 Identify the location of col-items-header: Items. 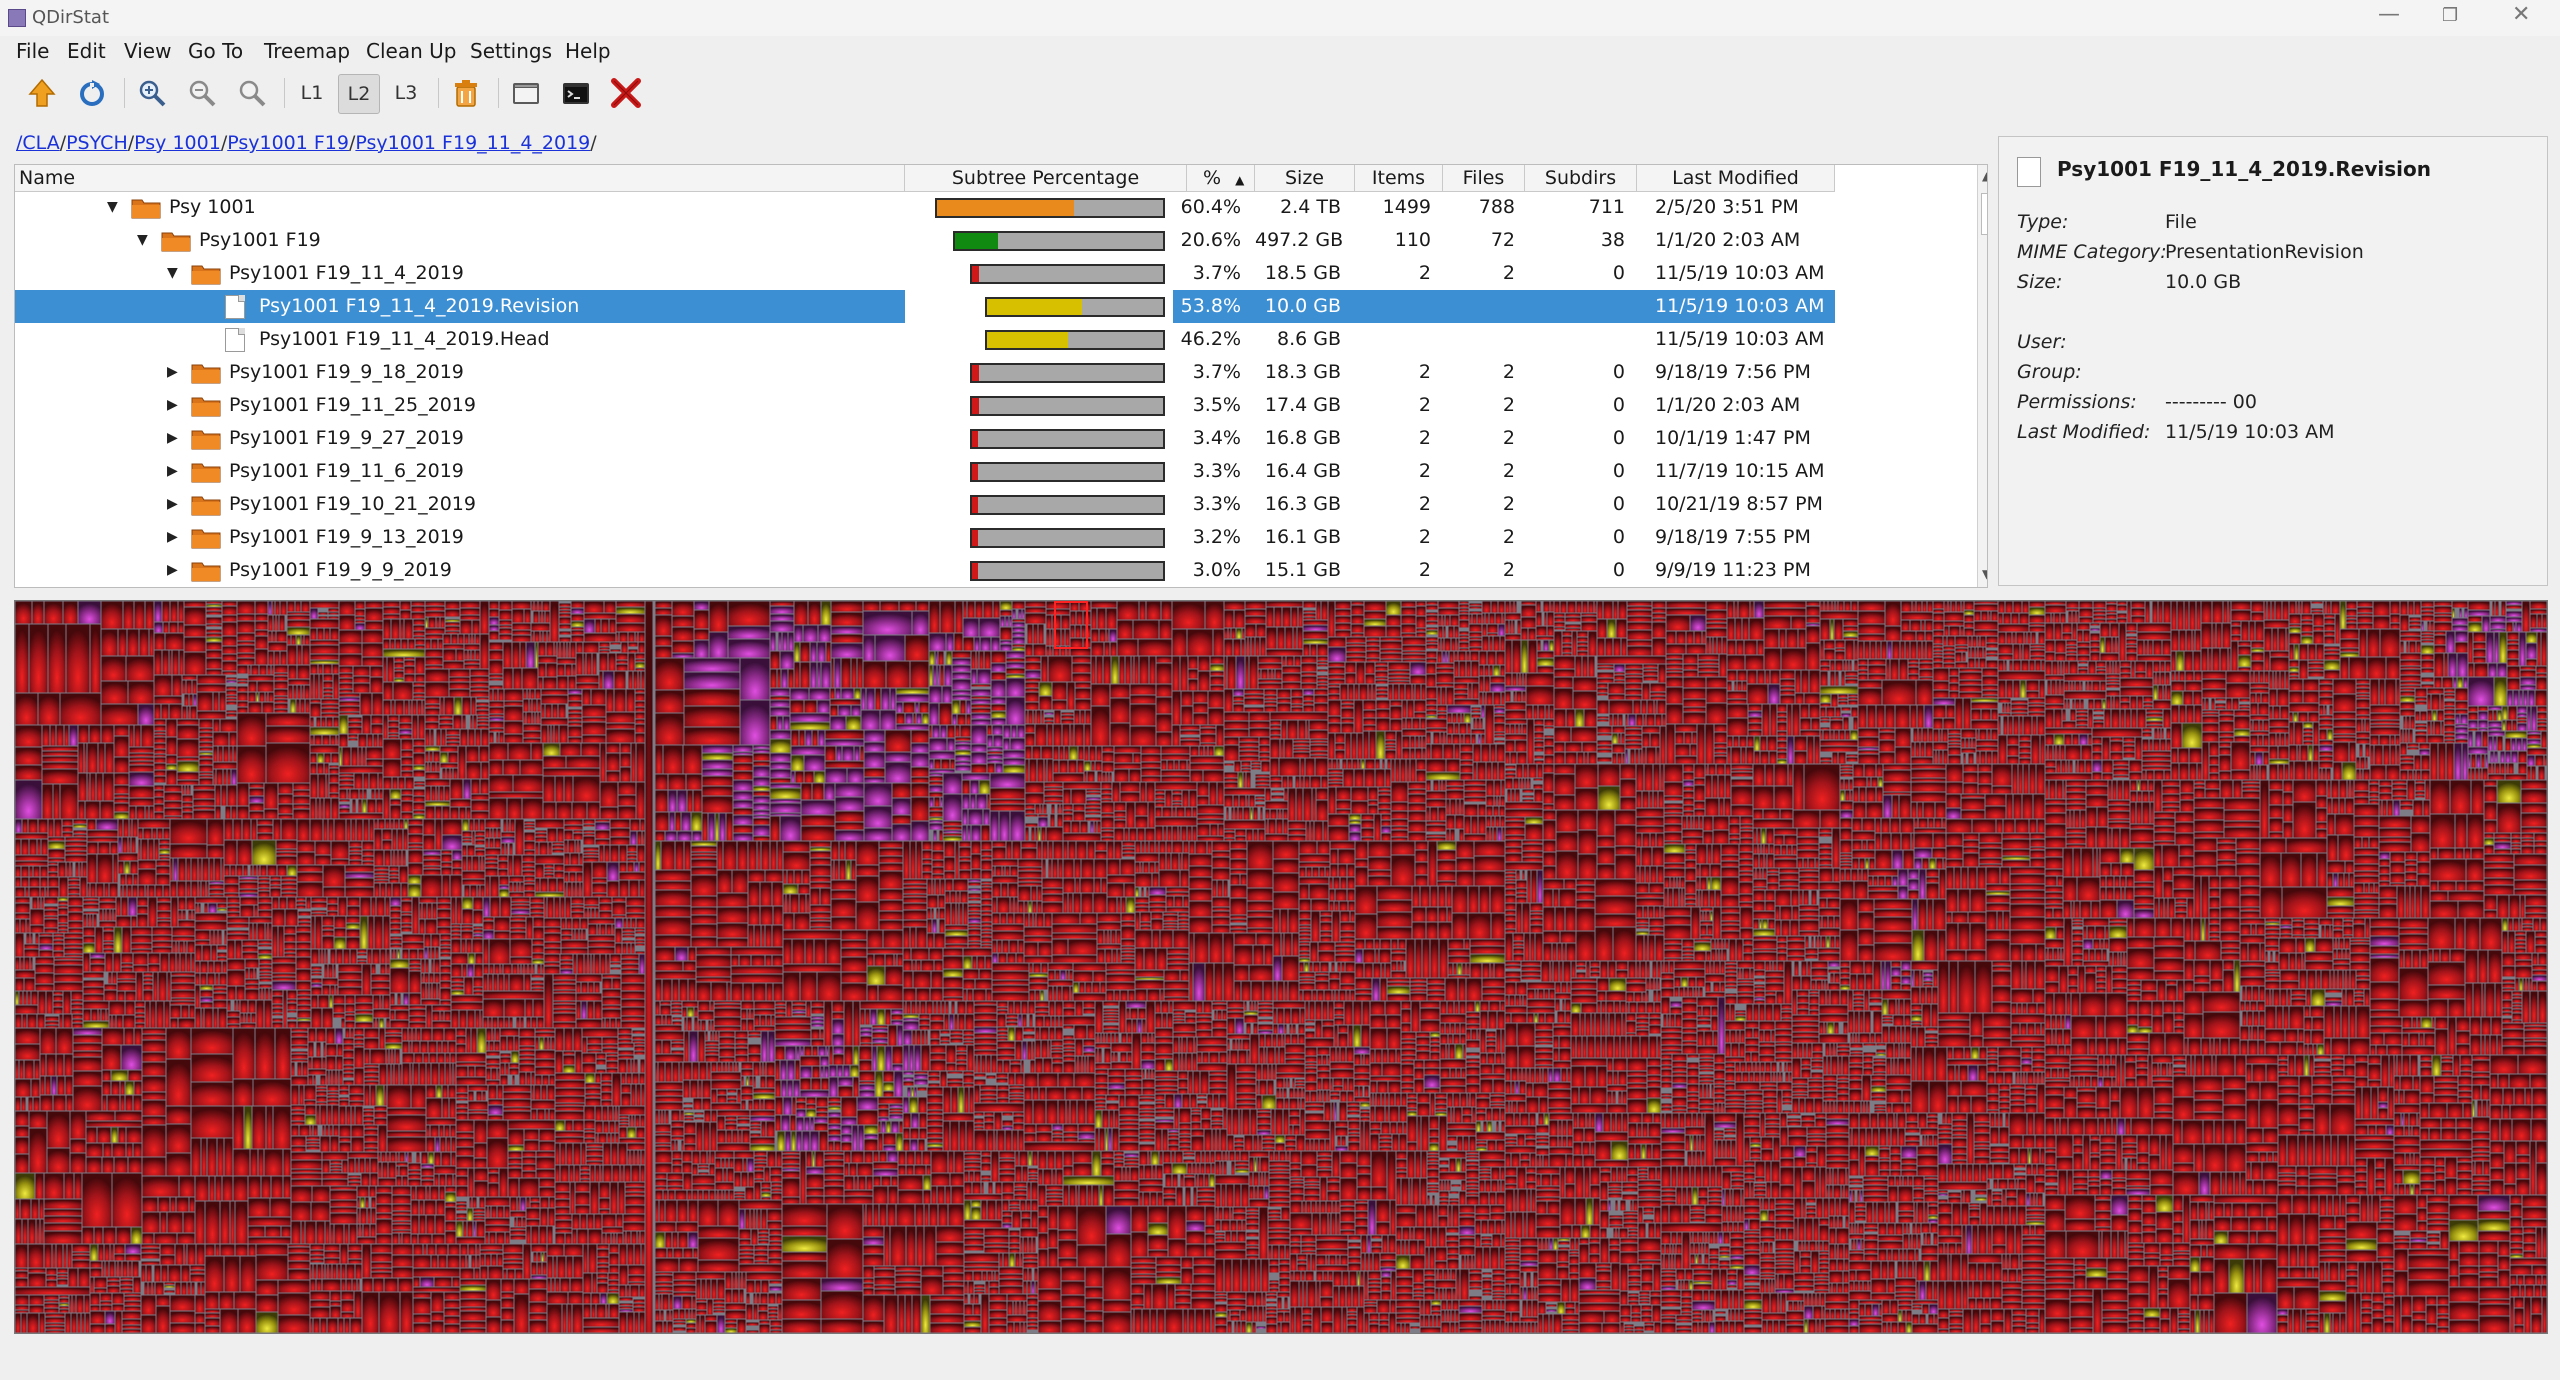
(1399, 178).